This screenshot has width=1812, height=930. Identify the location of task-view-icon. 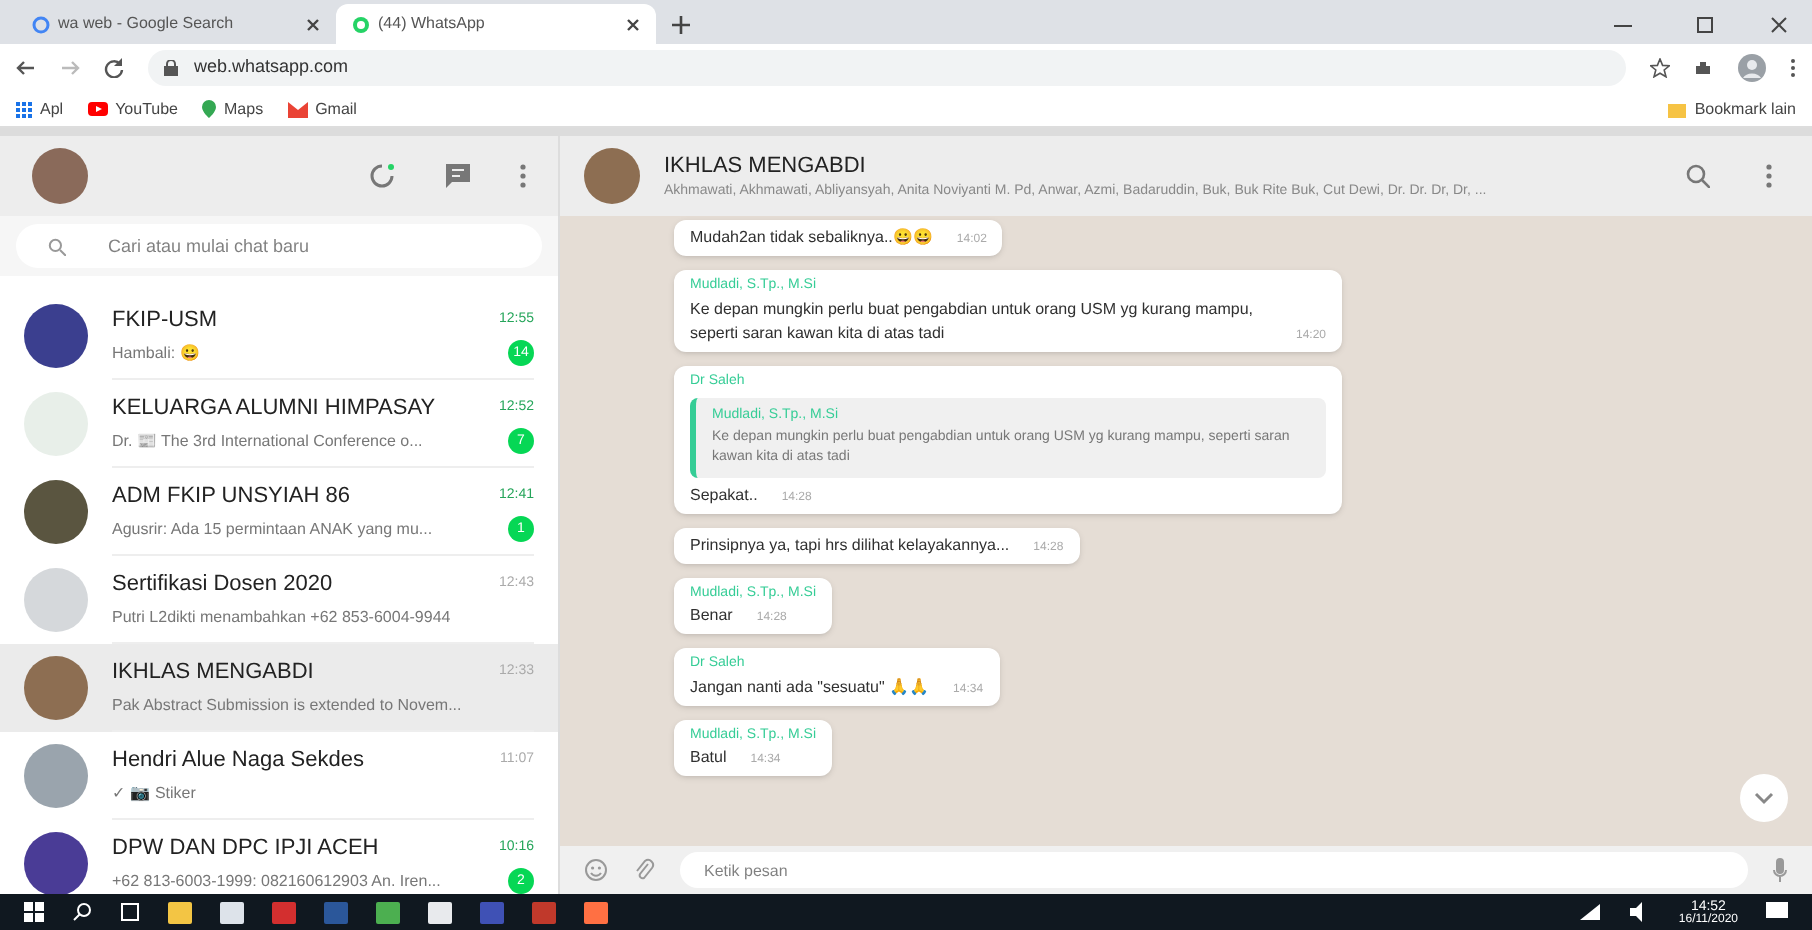
(130, 912).